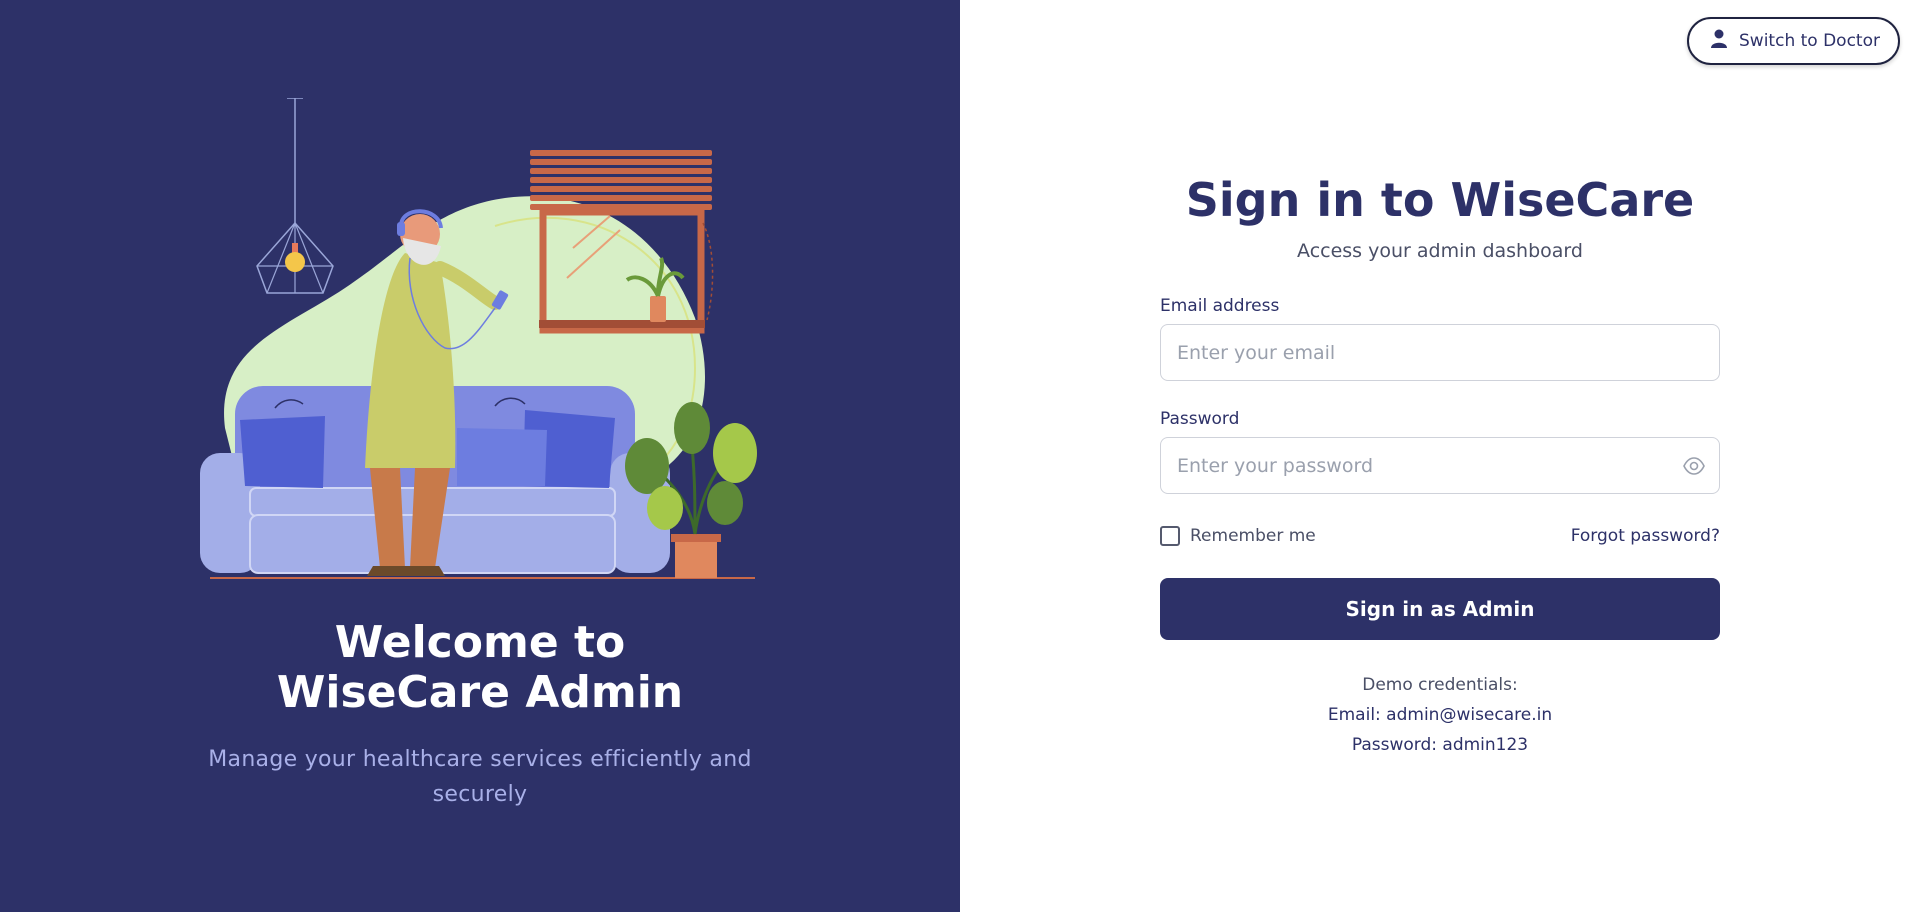 The image size is (1918, 912). What do you see at coordinates (1809, 41) in the screenshot?
I see `switch-to-doctor-label: Switch to Doctor` at bounding box center [1809, 41].